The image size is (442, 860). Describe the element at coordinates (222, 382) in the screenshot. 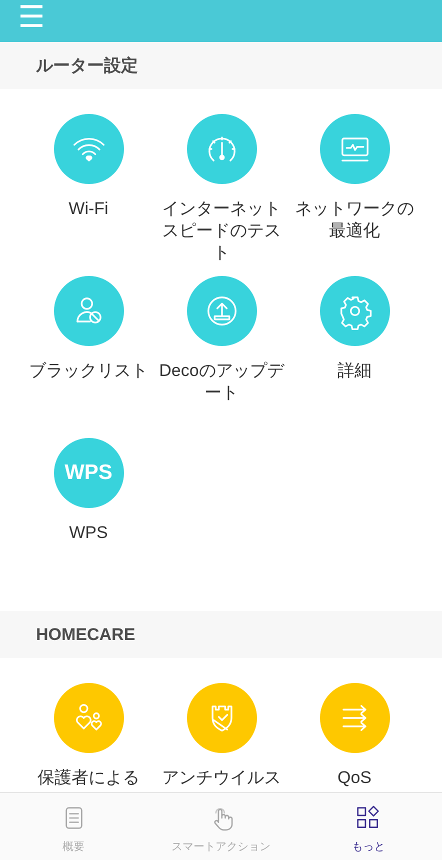

I see `feature-label: Decoのアップデート` at that location.